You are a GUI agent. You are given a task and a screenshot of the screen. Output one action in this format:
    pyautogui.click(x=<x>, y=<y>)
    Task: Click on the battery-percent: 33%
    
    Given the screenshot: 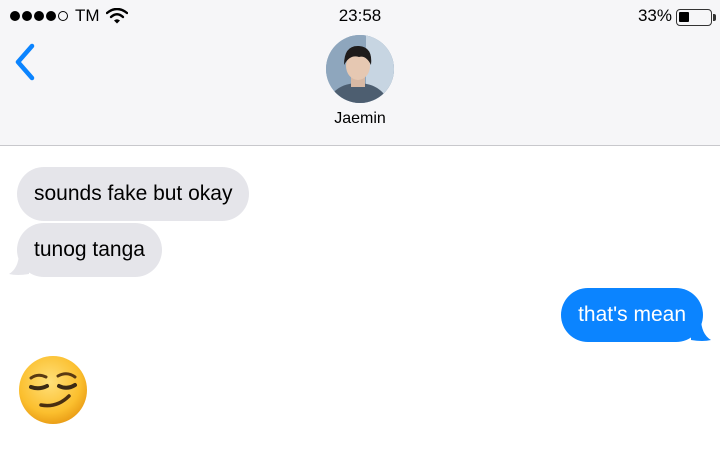 What is the action you would take?
    pyautogui.click(x=654, y=15)
    